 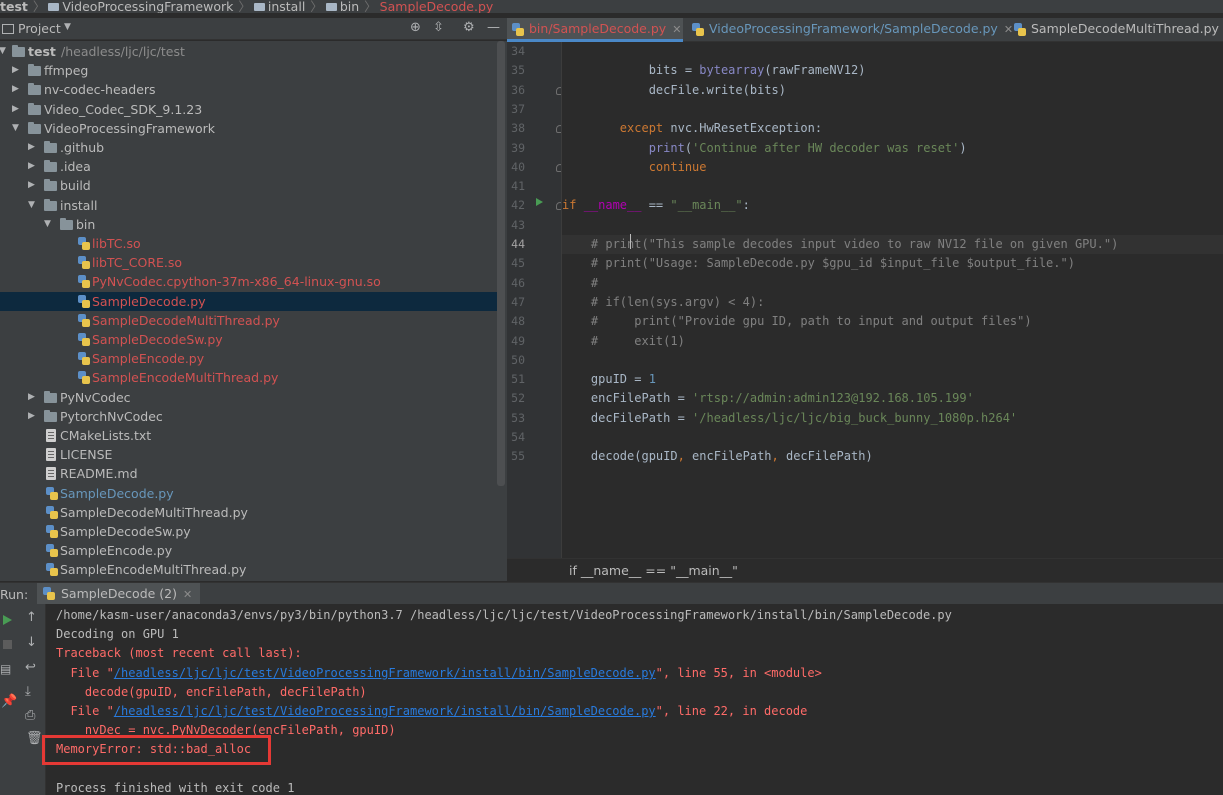 What do you see at coordinates (892, 283) in the screenshot?
I see `code-line: #` at bounding box center [892, 283].